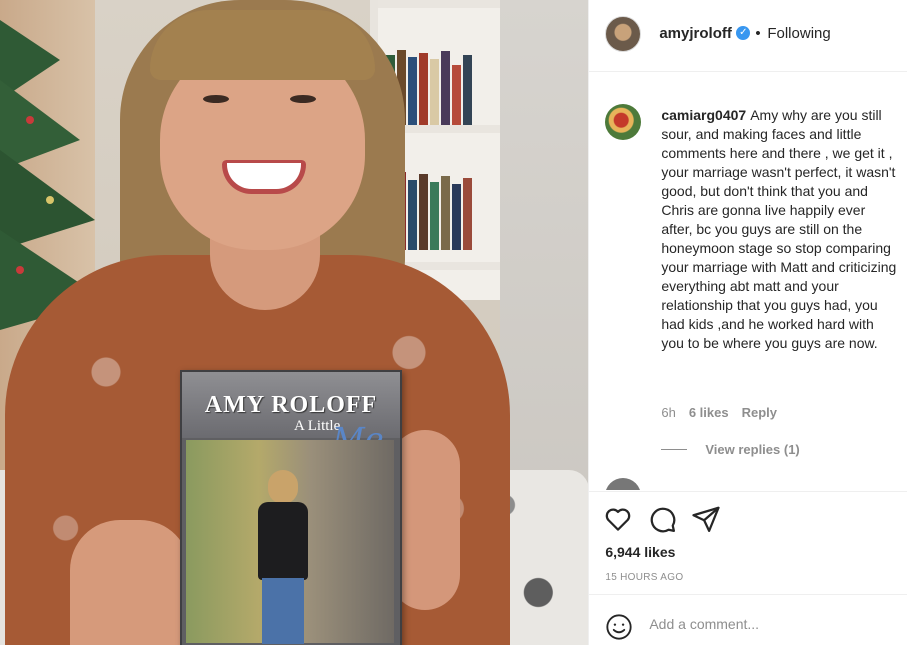 This screenshot has height=646, width=907. What do you see at coordinates (283, 557) in the screenshot?
I see `book-cover-figure` at bounding box center [283, 557].